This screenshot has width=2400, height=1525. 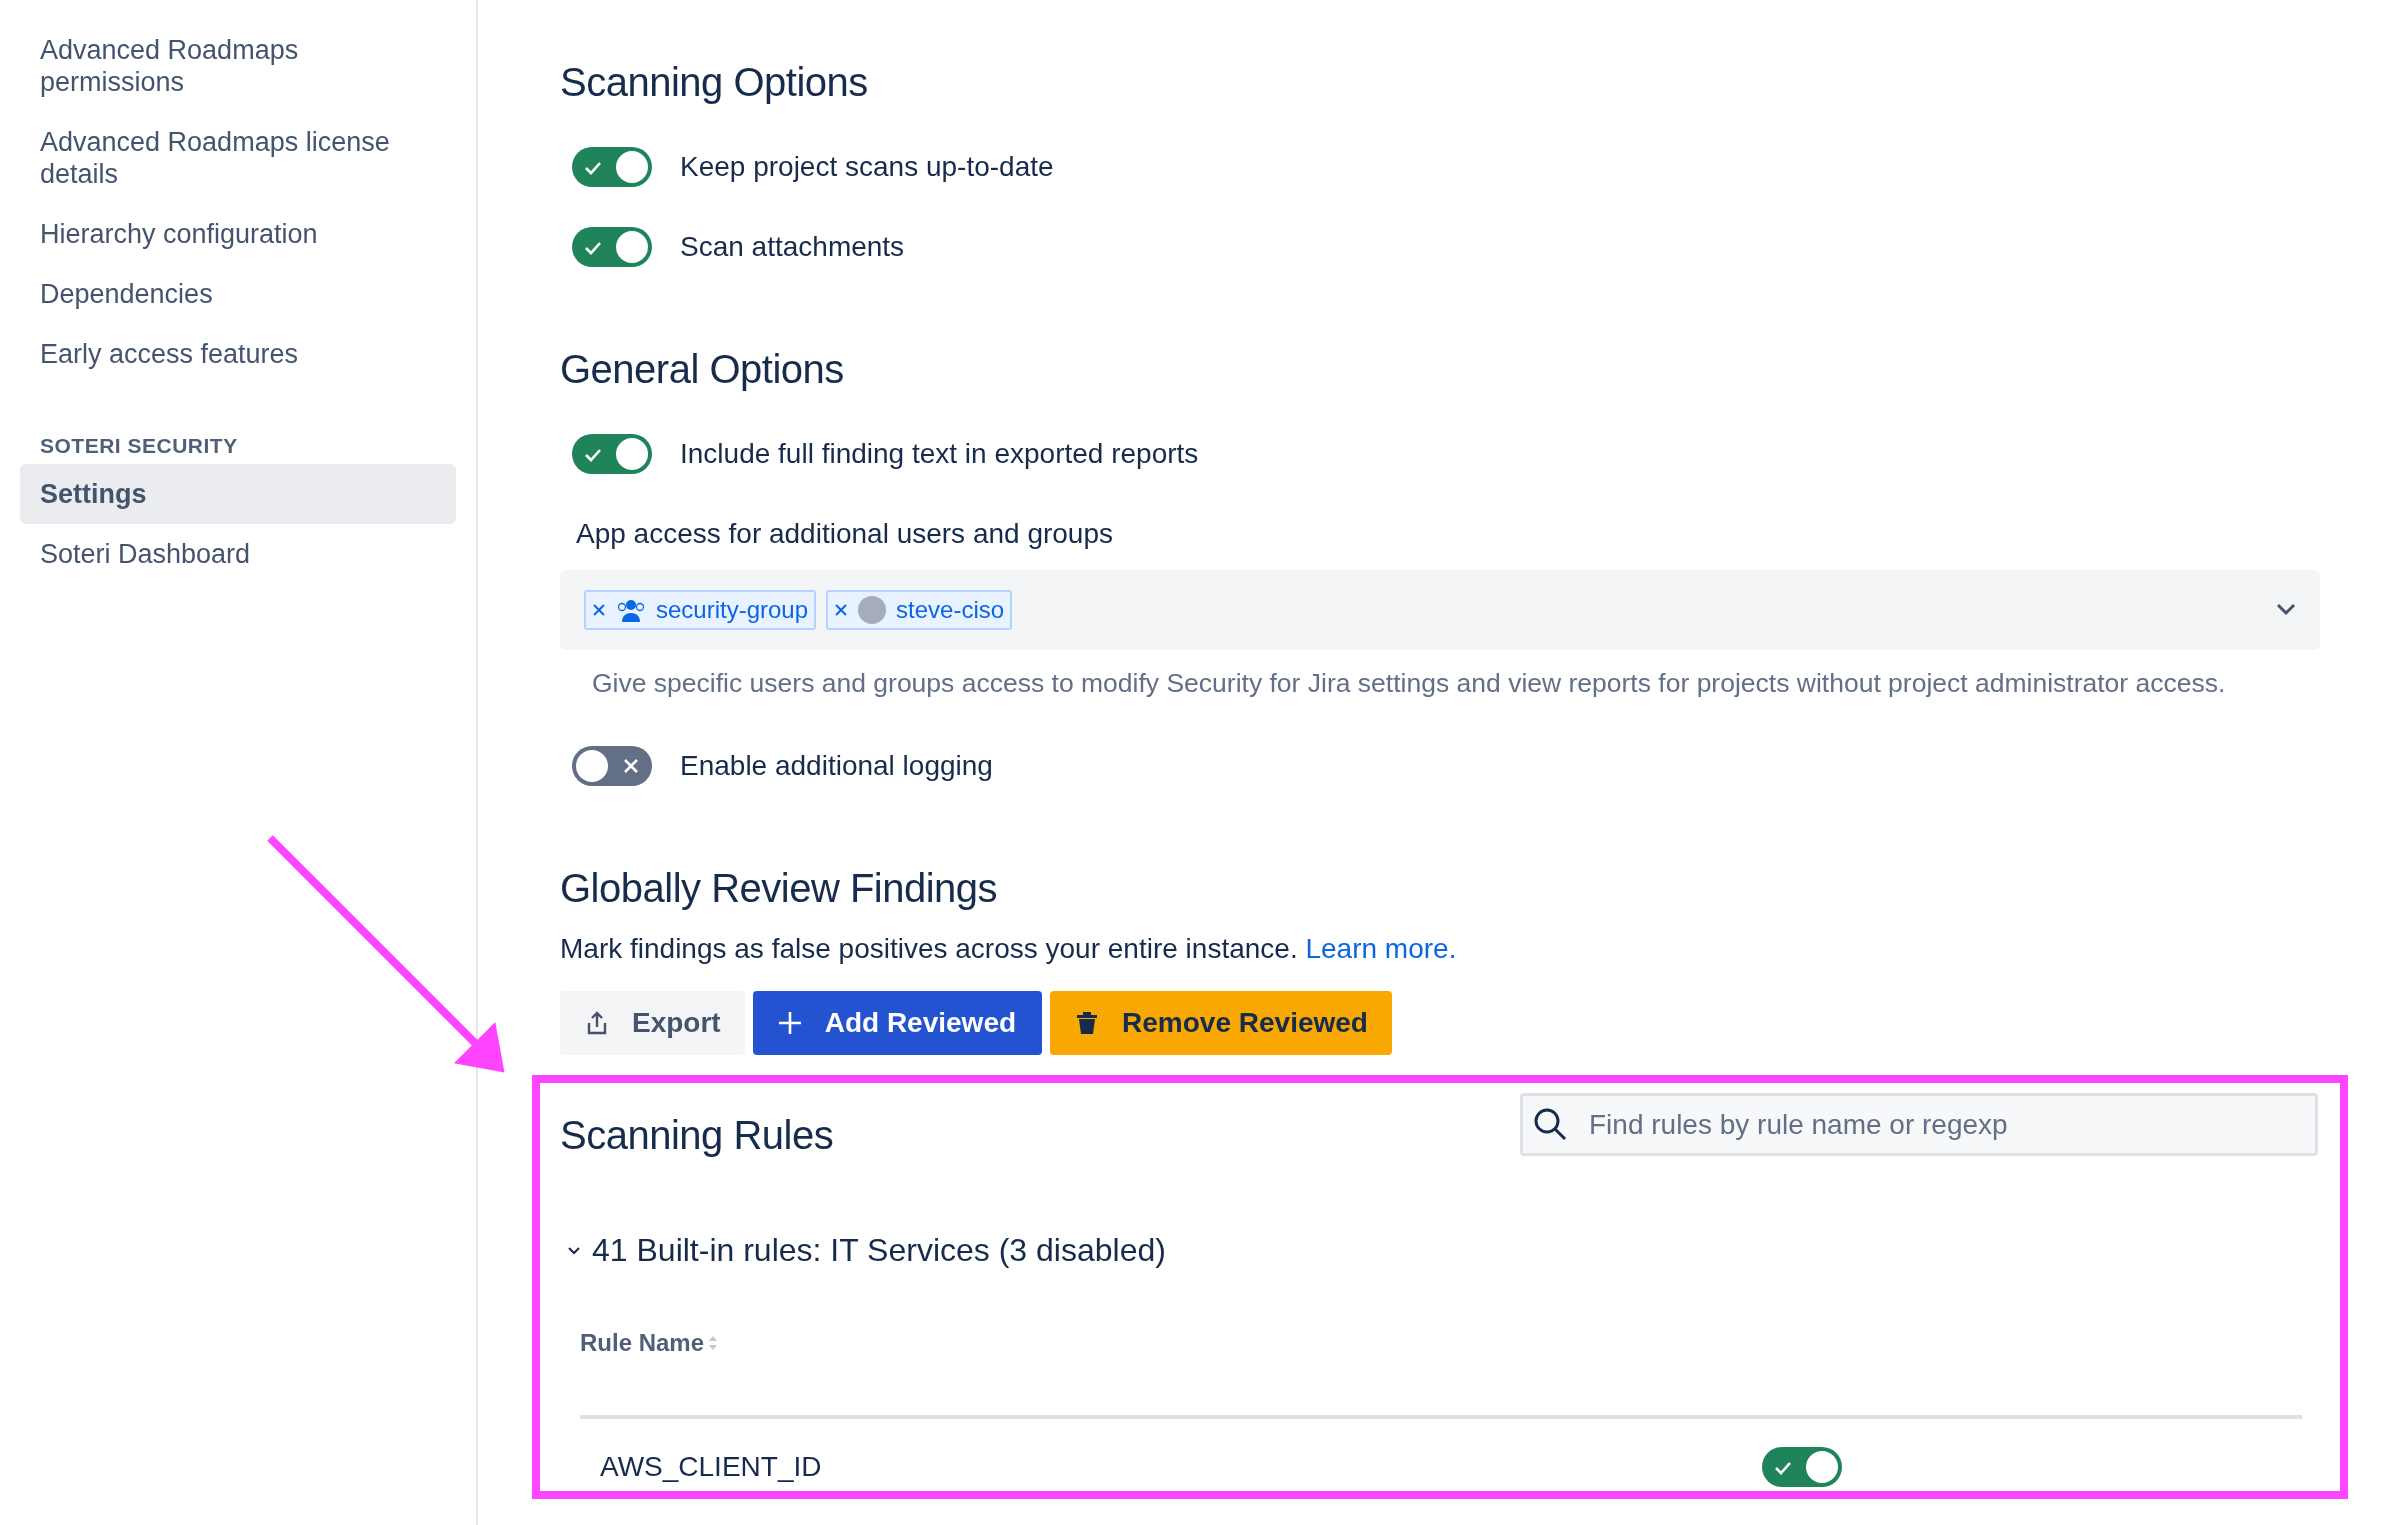 What do you see at coordinates (1381, 948) in the screenshot?
I see `learn-more-link: Learn more.` at bounding box center [1381, 948].